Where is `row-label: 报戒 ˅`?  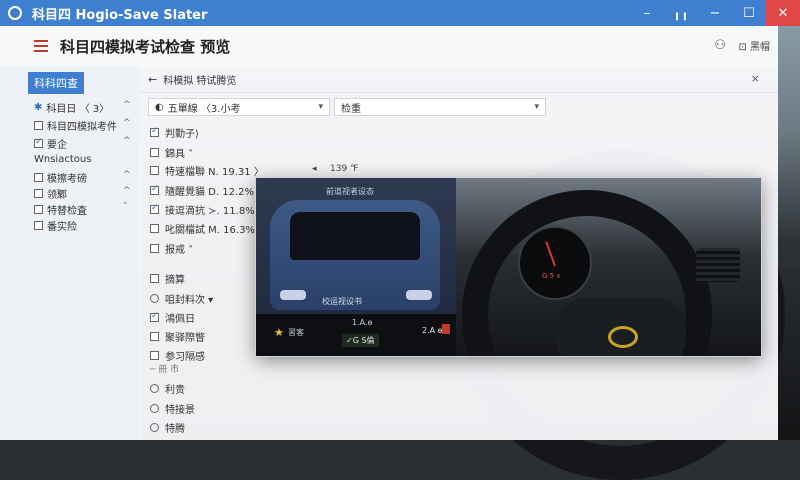
row-label: 报戒 ˅ is located at coordinates (179, 250).